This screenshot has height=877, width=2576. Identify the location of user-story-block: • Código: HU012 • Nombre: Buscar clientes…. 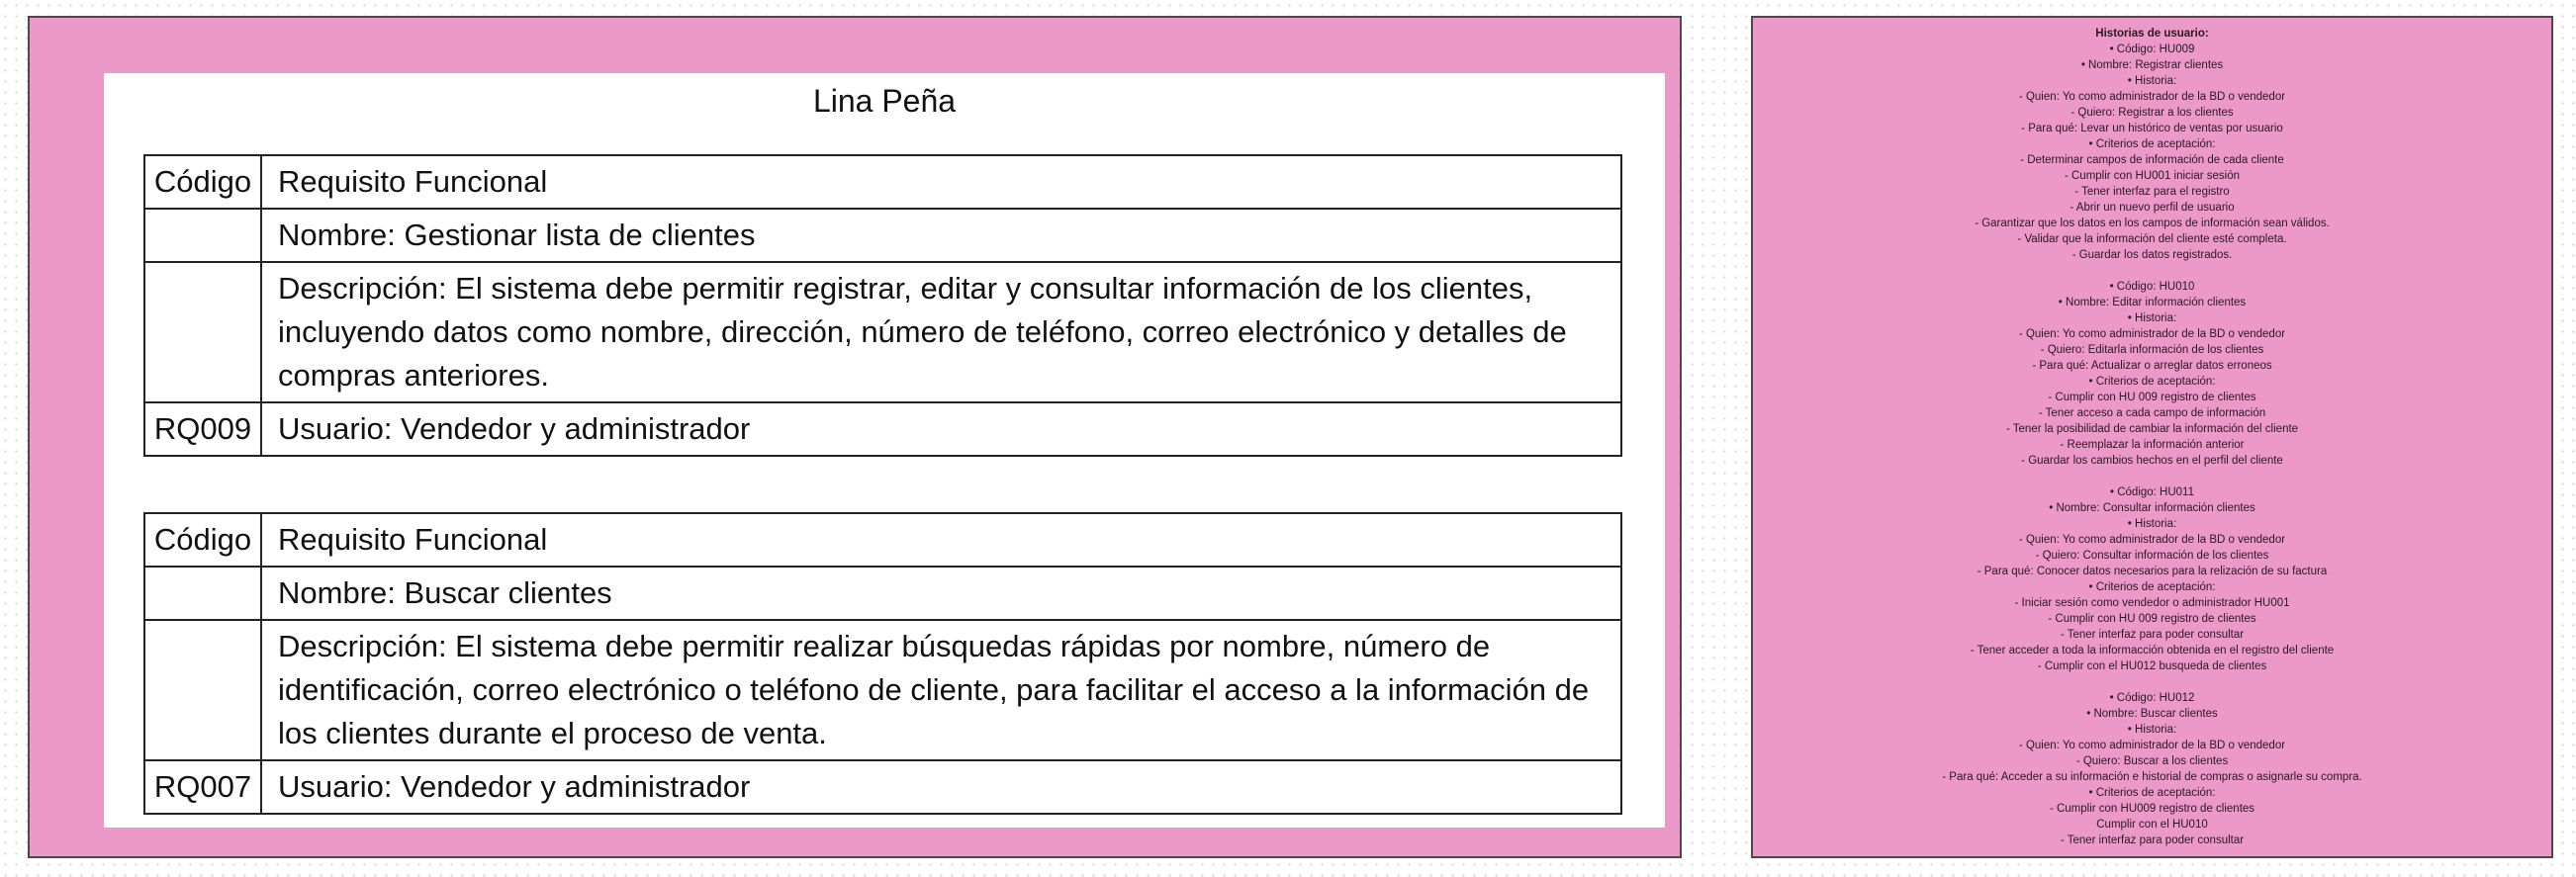
(2152, 769).